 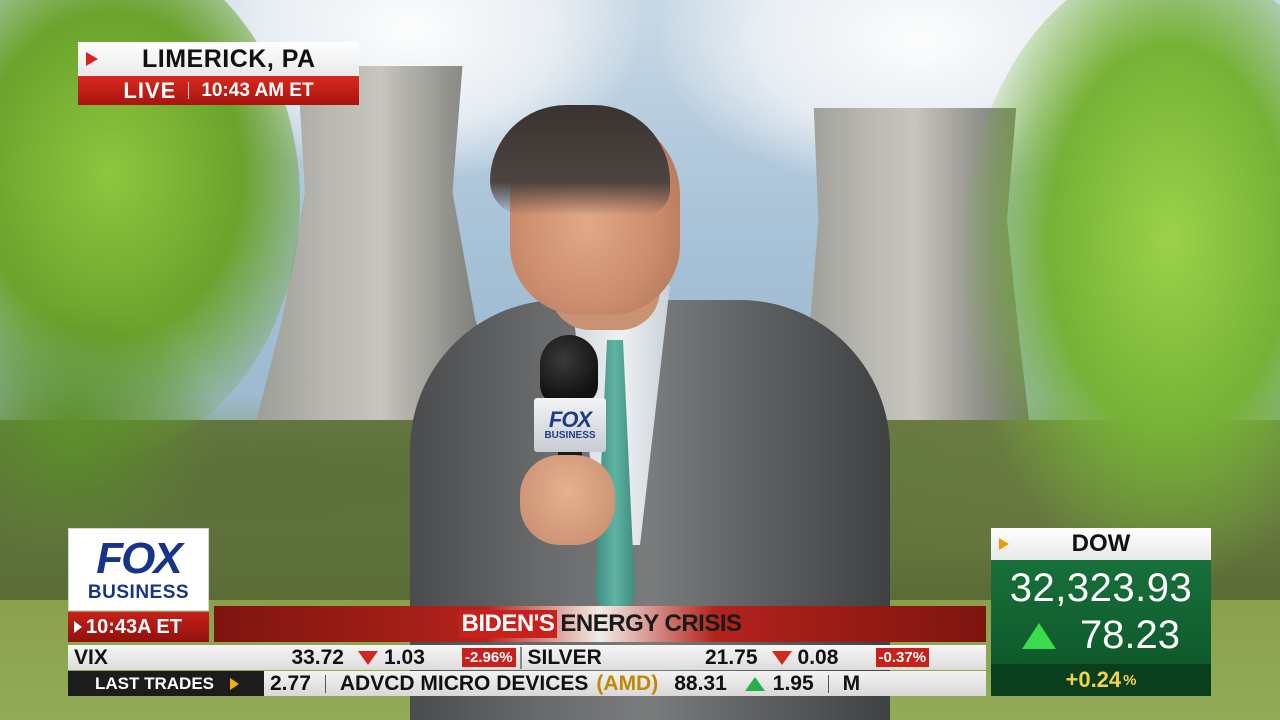 I want to click on reporter-hand, so click(x=567, y=500).